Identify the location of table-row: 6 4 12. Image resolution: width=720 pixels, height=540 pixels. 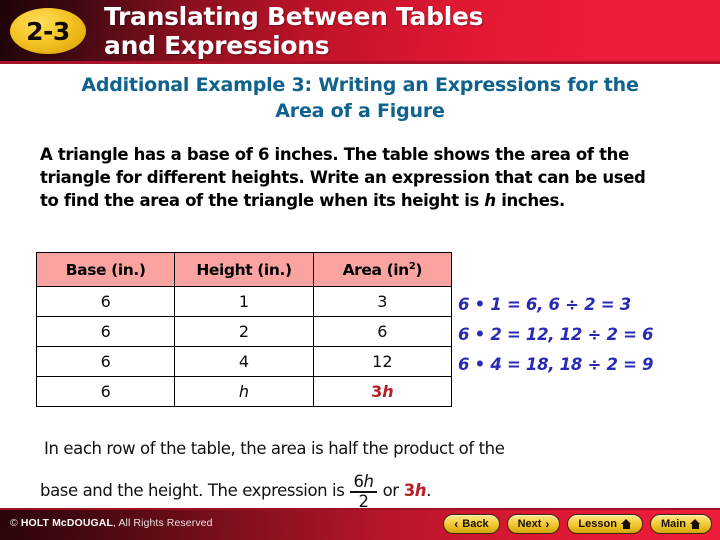
(244, 361).